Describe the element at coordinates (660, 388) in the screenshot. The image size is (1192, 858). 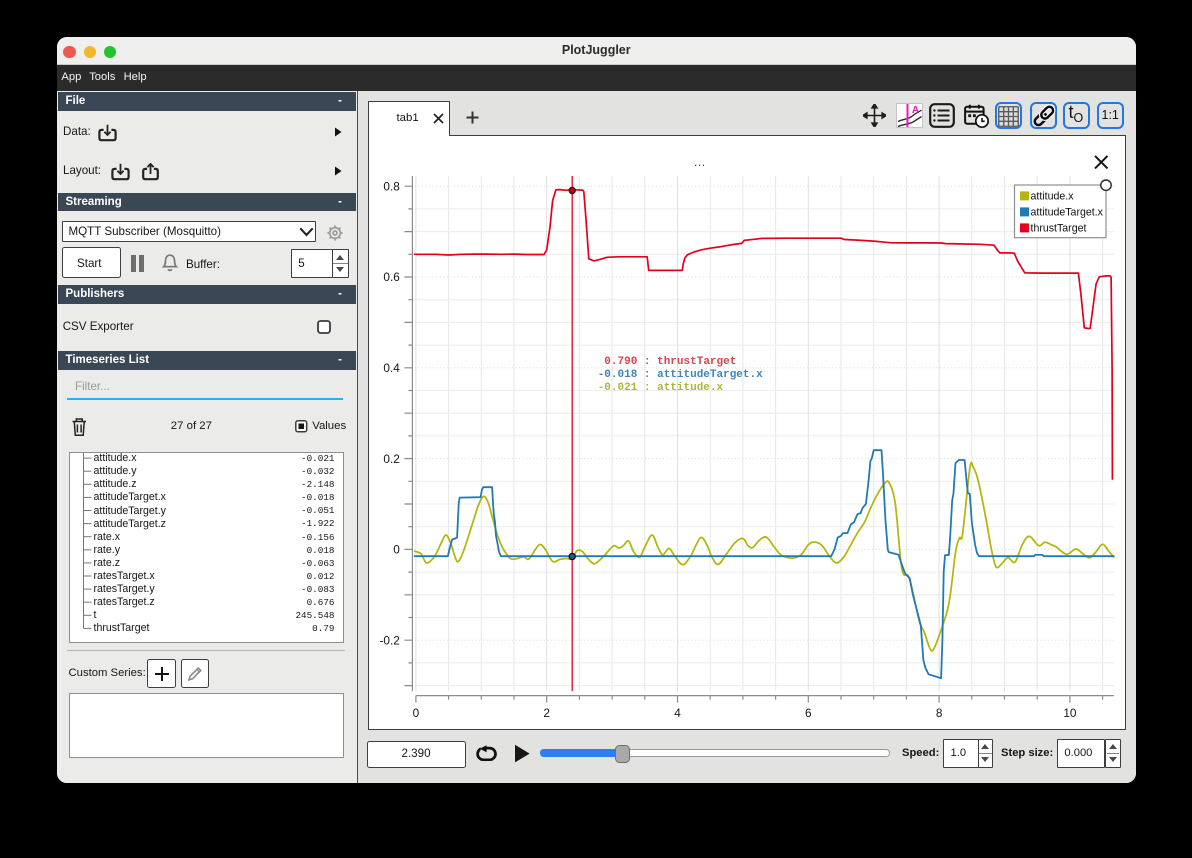
I see `svg-text: -0.021 : attitude.x` at that location.